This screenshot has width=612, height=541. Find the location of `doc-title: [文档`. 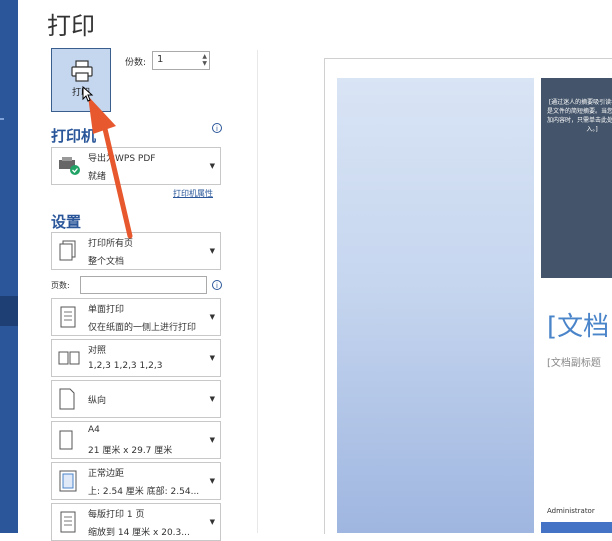

doc-title: [文档 is located at coordinates (578, 327).